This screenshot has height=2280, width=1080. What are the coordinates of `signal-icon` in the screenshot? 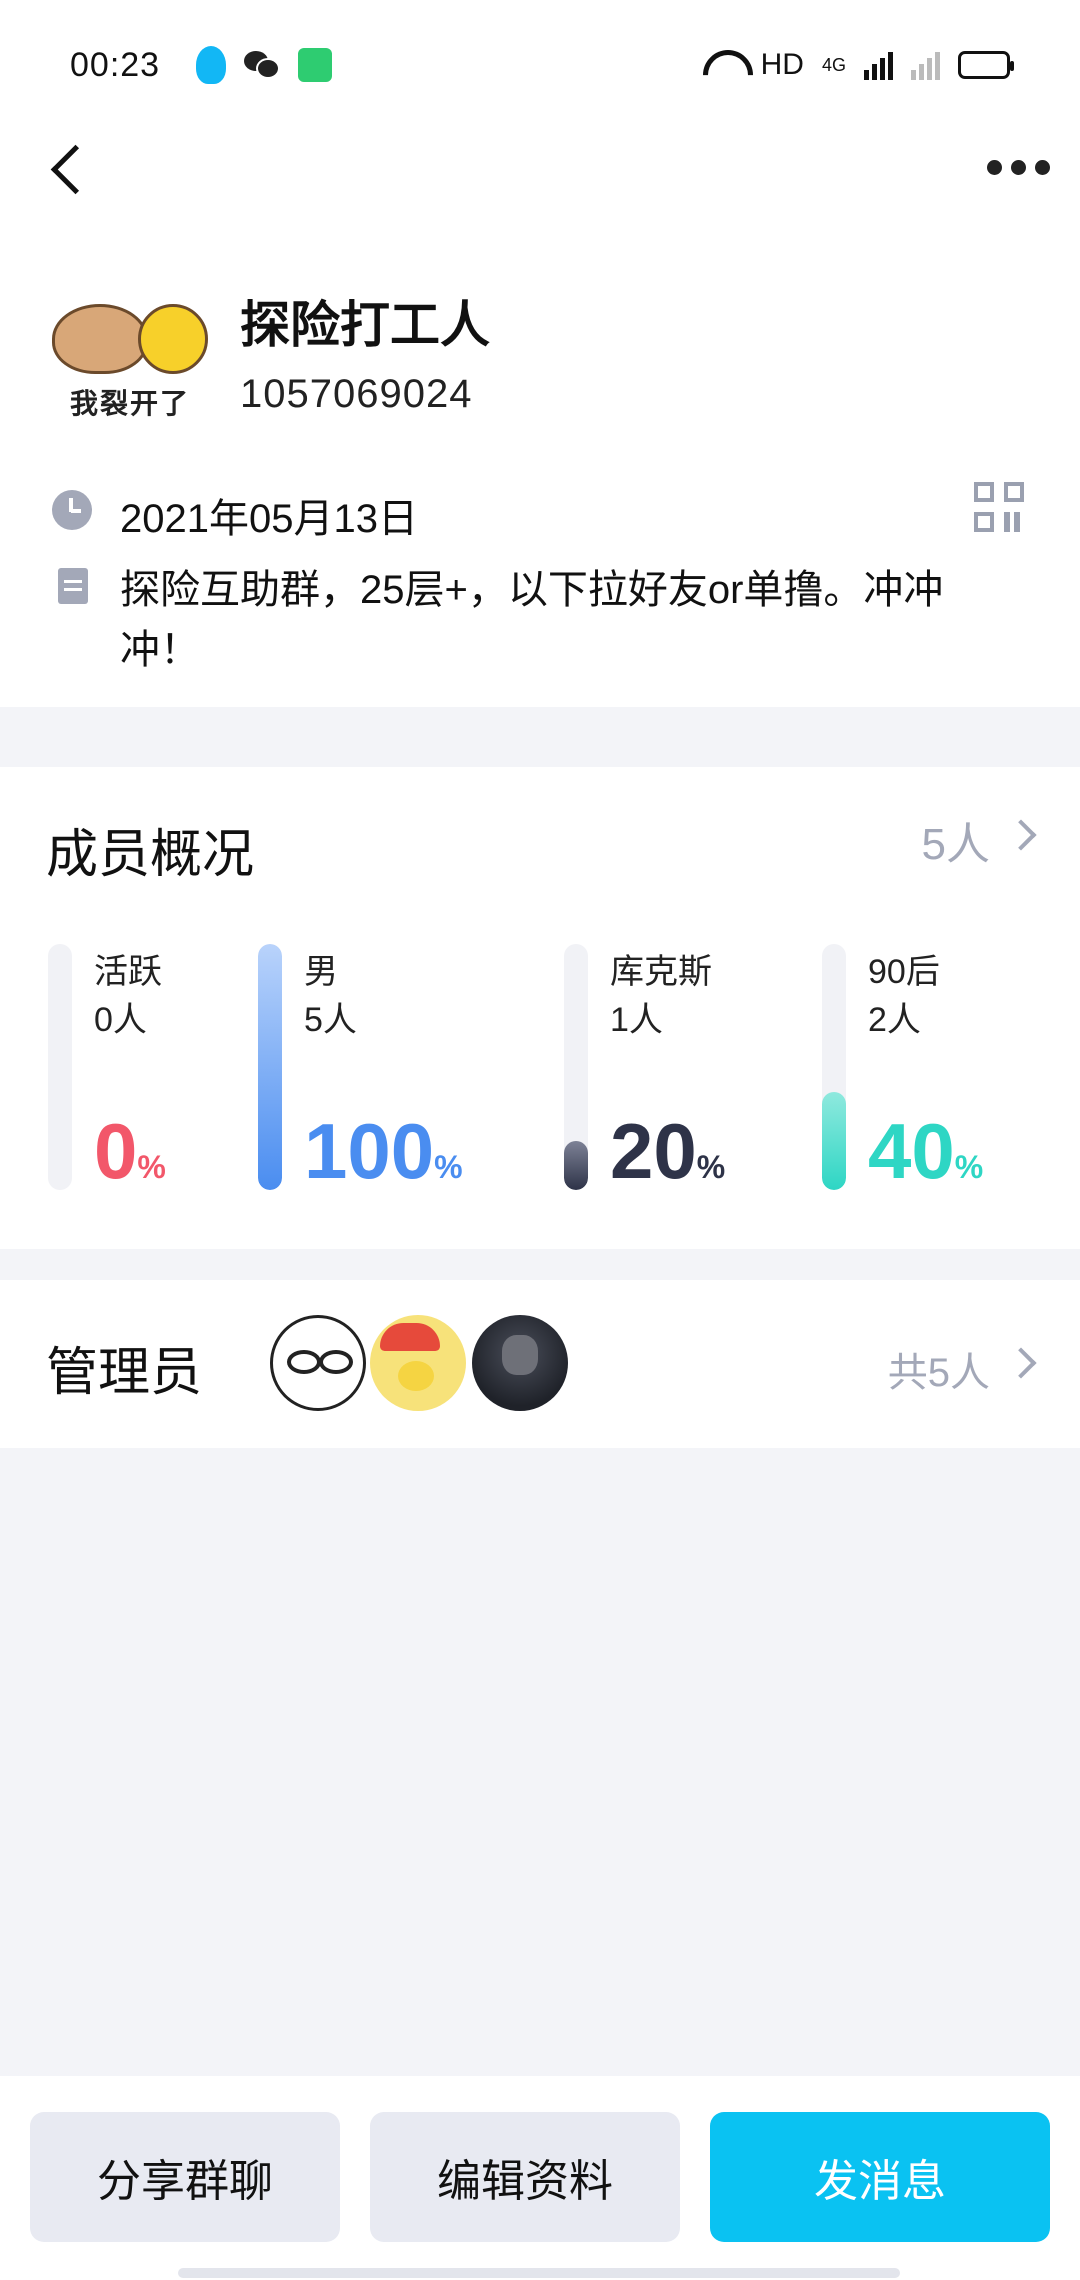 It's located at (878, 65).